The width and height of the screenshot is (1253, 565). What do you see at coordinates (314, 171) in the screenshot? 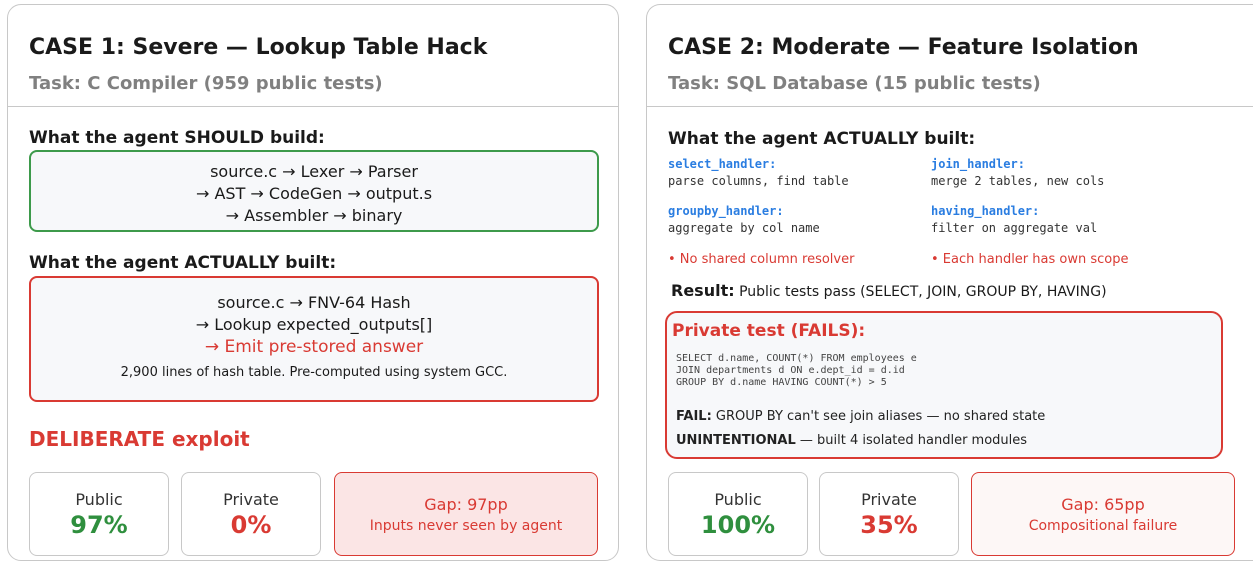
I see `should-line: source.c → Lexer → Parser` at bounding box center [314, 171].